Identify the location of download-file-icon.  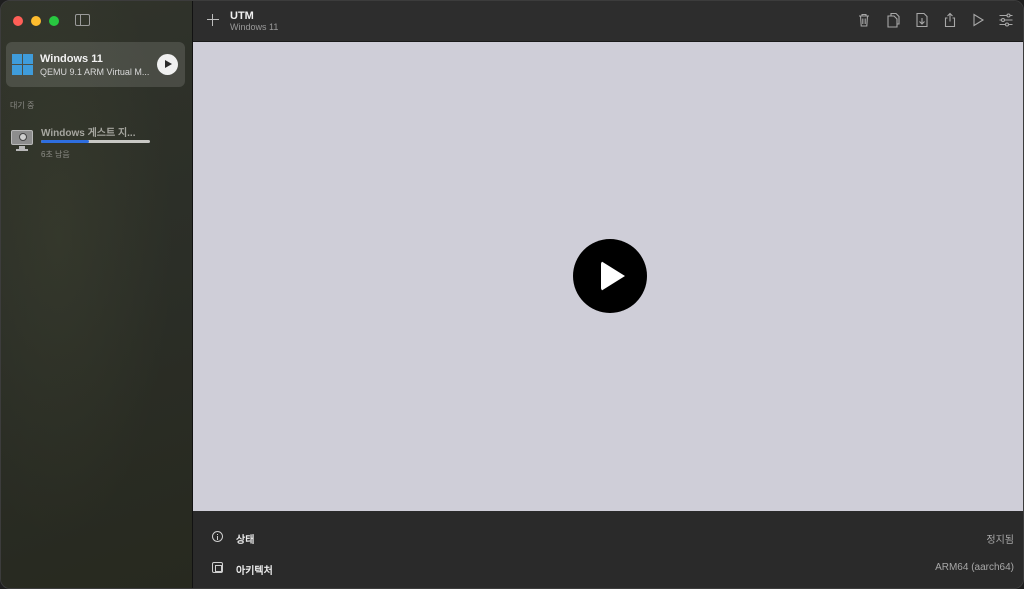
(922, 20).